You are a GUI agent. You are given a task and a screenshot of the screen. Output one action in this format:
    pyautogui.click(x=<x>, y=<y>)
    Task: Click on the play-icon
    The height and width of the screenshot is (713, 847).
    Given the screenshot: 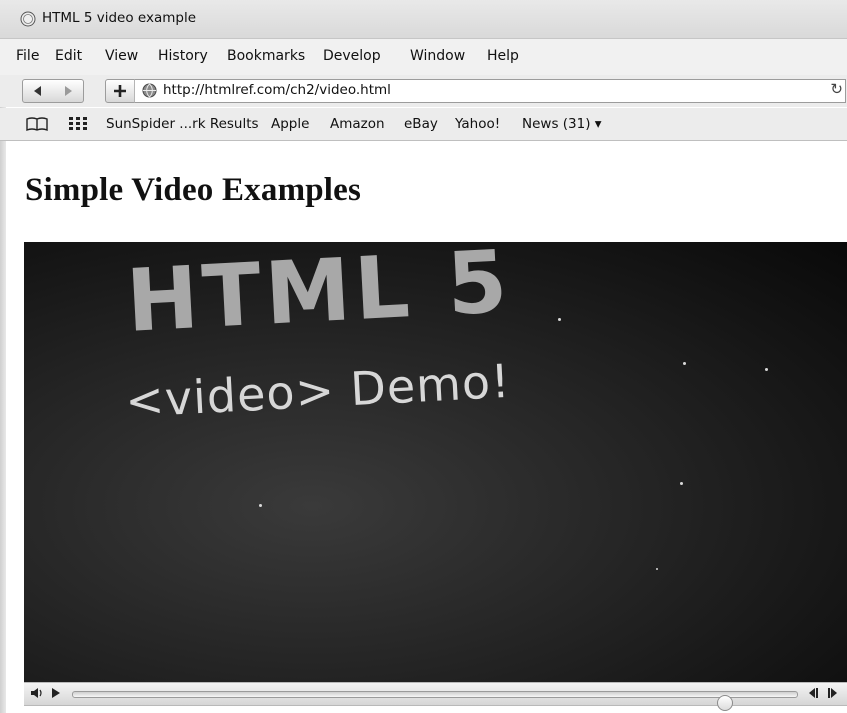 What is the action you would take?
    pyautogui.click(x=56, y=693)
    